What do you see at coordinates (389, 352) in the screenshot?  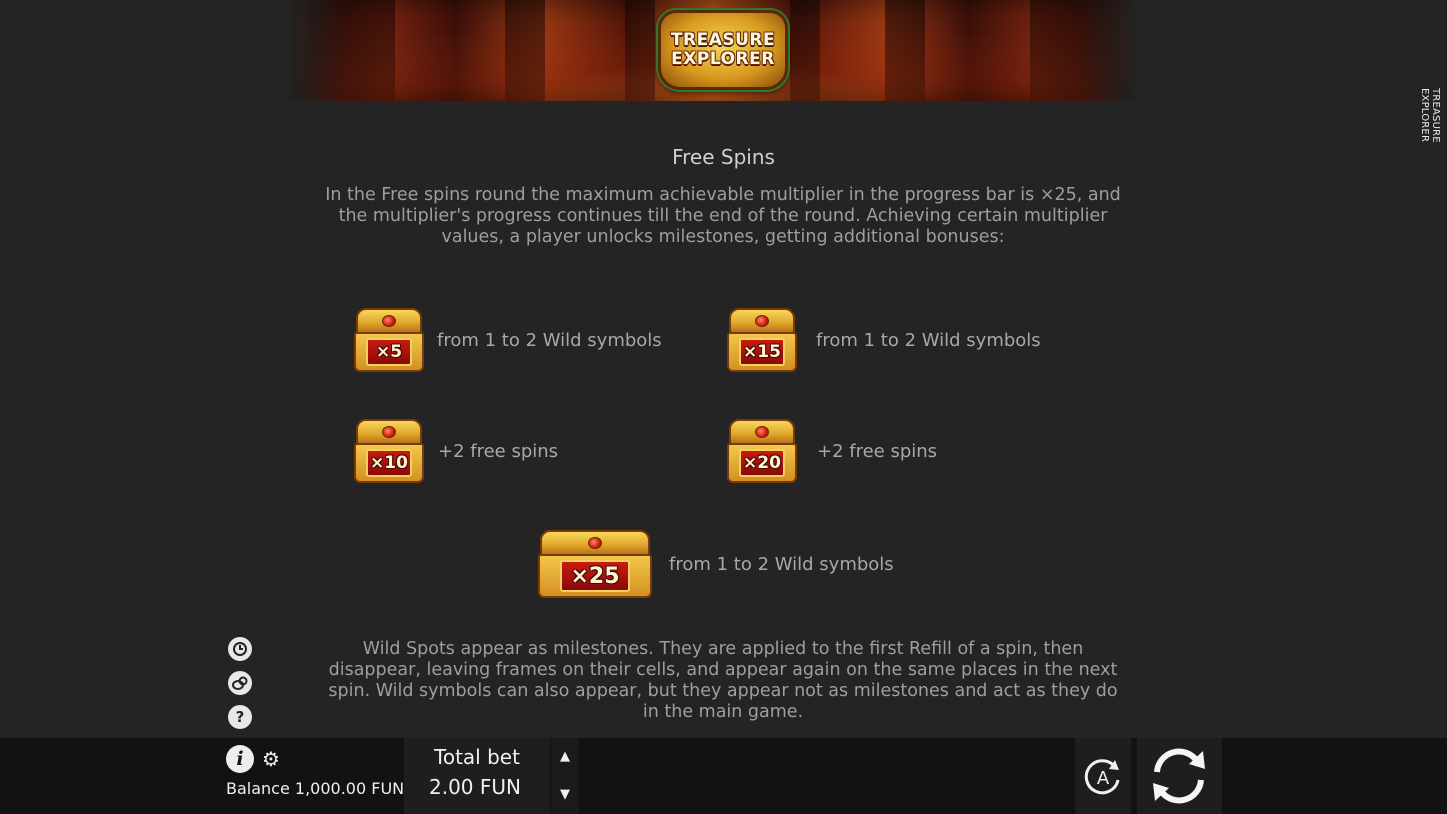 I see `multiplier-label: ×5` at bounding box center [389, 352].